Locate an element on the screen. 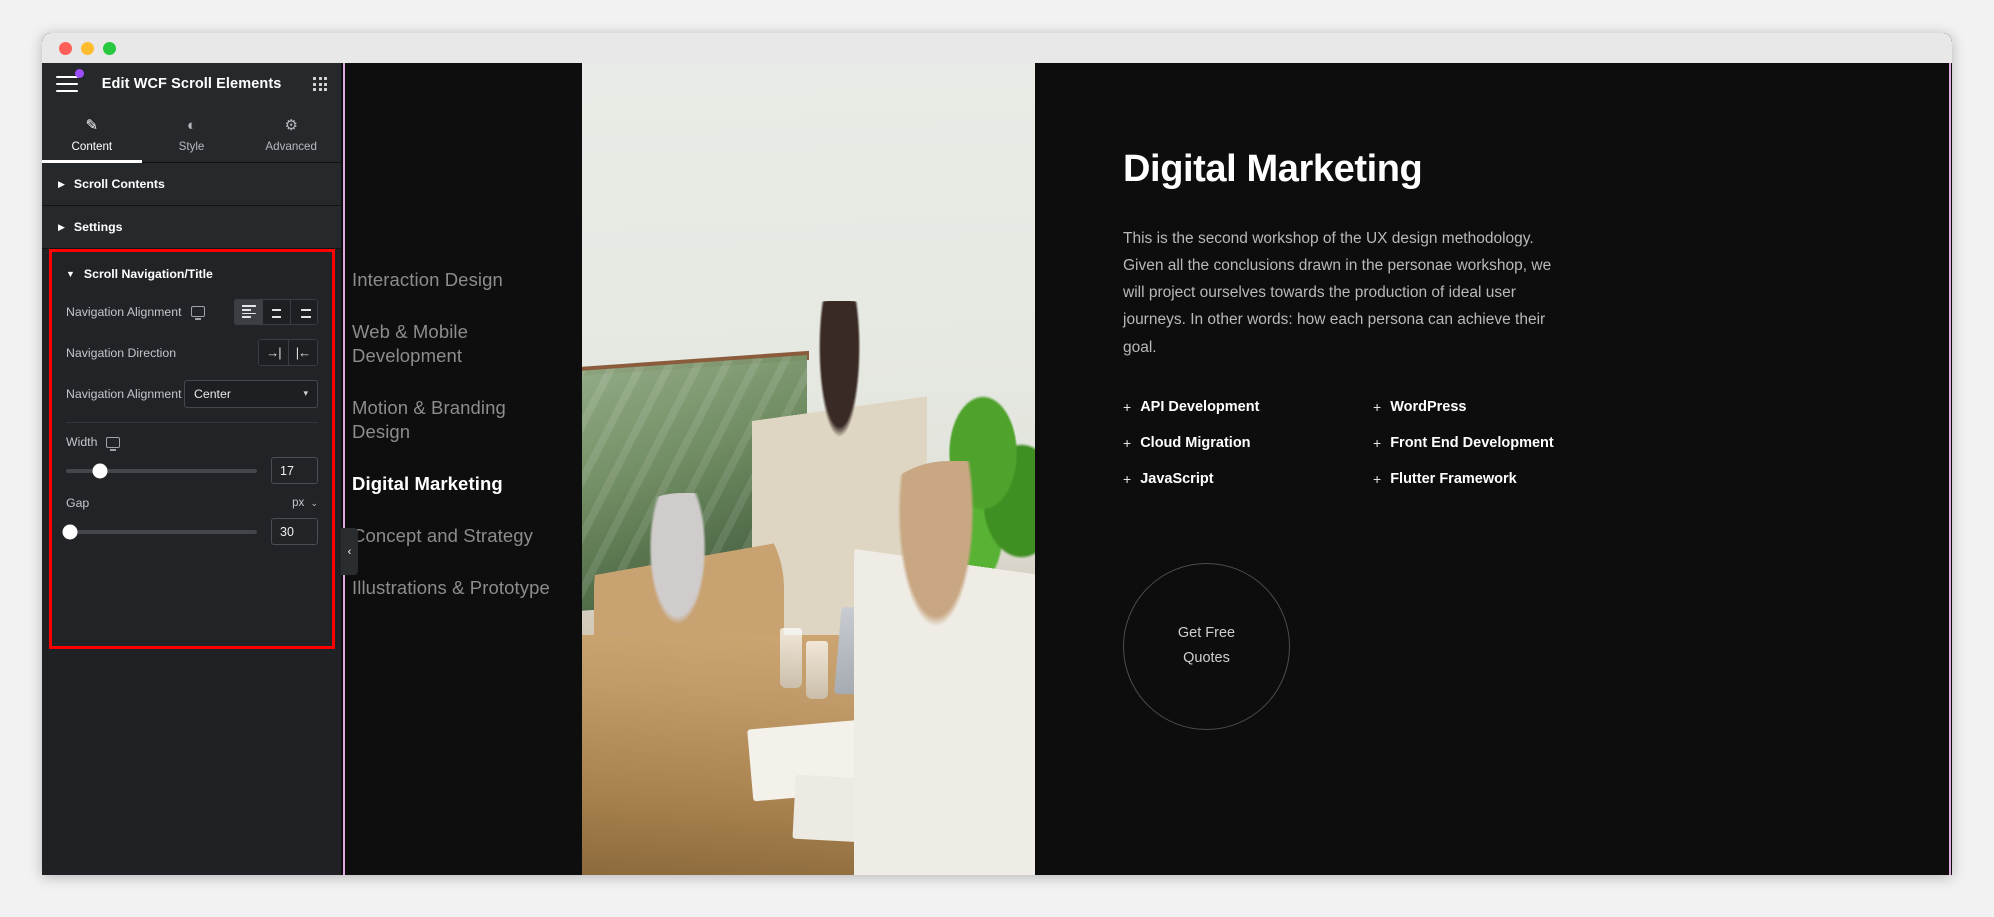 This screenshot has height=917, width=1994. row-navigation-alignment-buttons: Navigation Alignment is located at coordinates (192, 311).